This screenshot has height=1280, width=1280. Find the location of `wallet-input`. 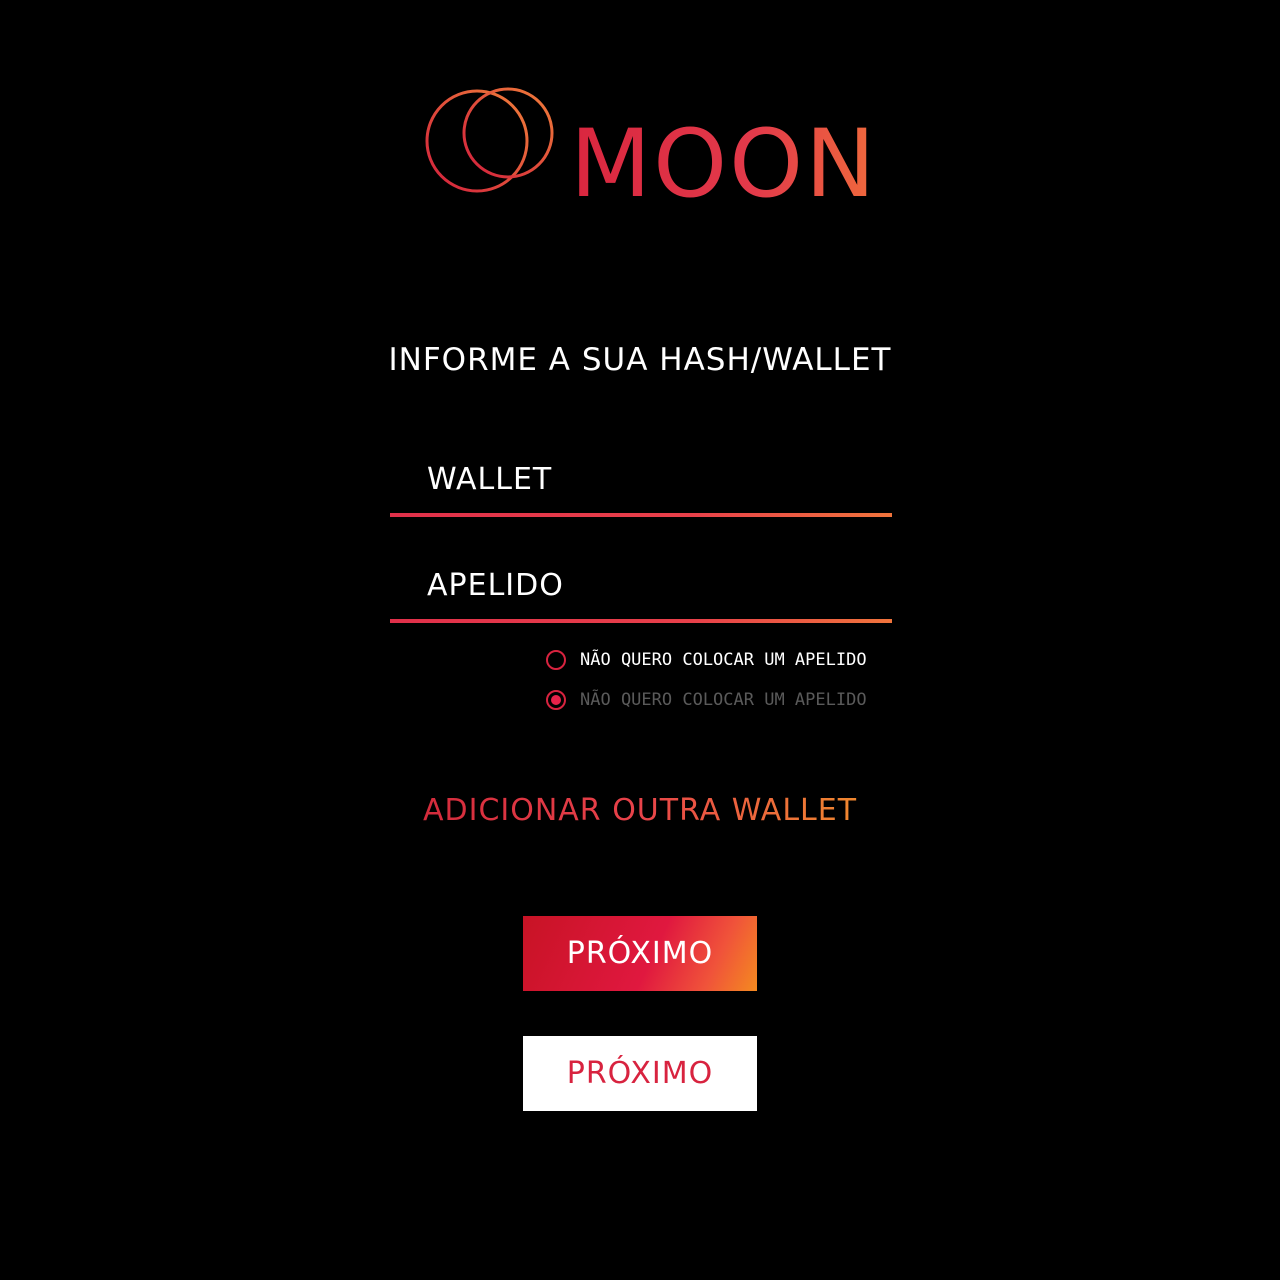

wallet-input is located at coordinates (641, 479).